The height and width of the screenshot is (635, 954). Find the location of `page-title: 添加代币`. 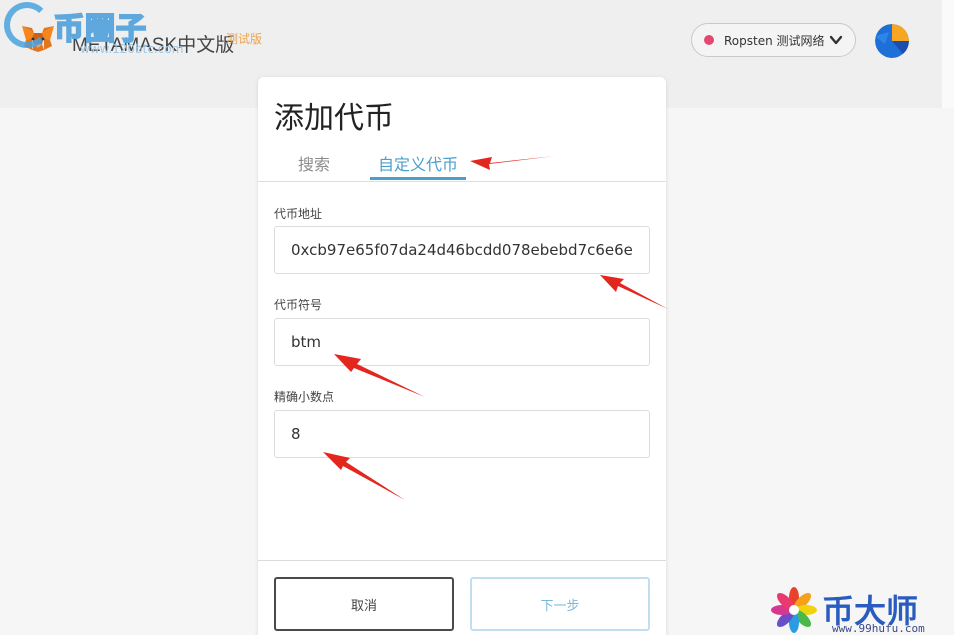

page-title: 添加代币 is located at coordinates (334, 118).